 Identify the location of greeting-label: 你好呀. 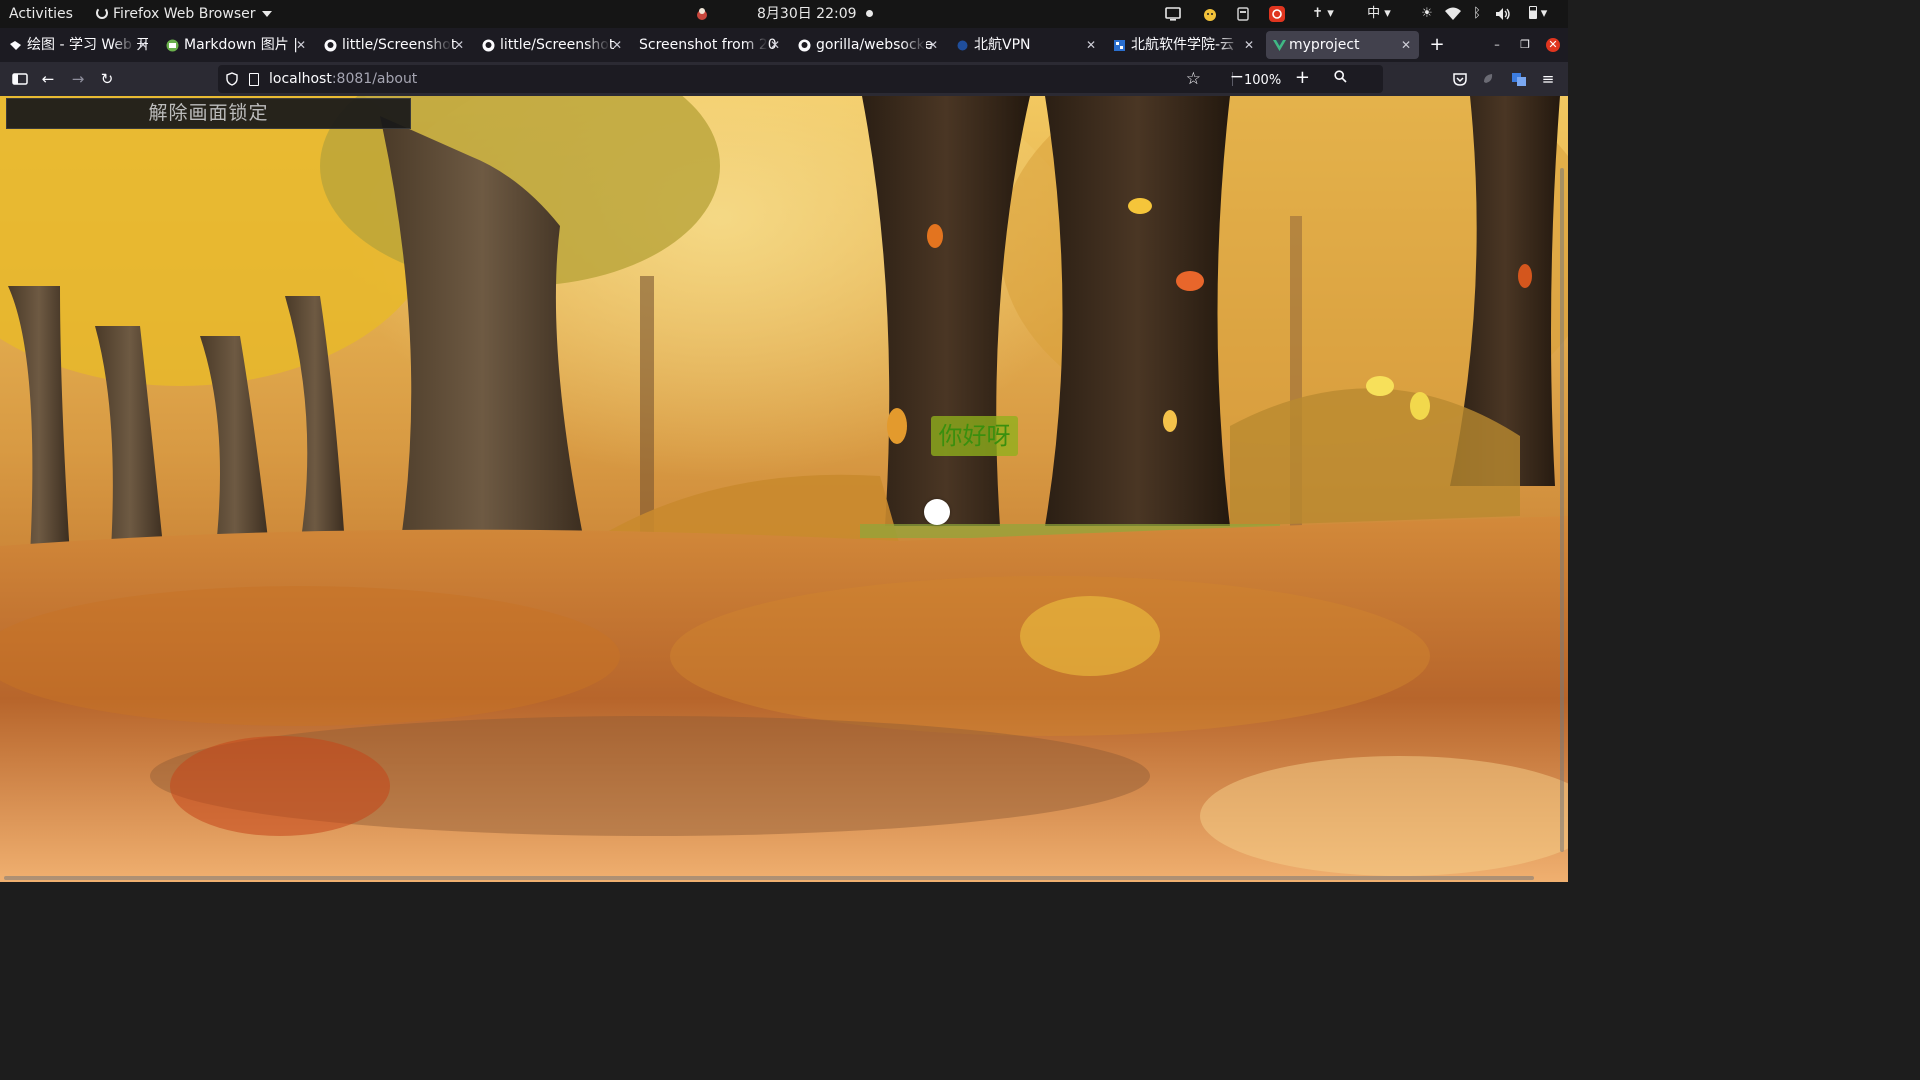
(974, 436).